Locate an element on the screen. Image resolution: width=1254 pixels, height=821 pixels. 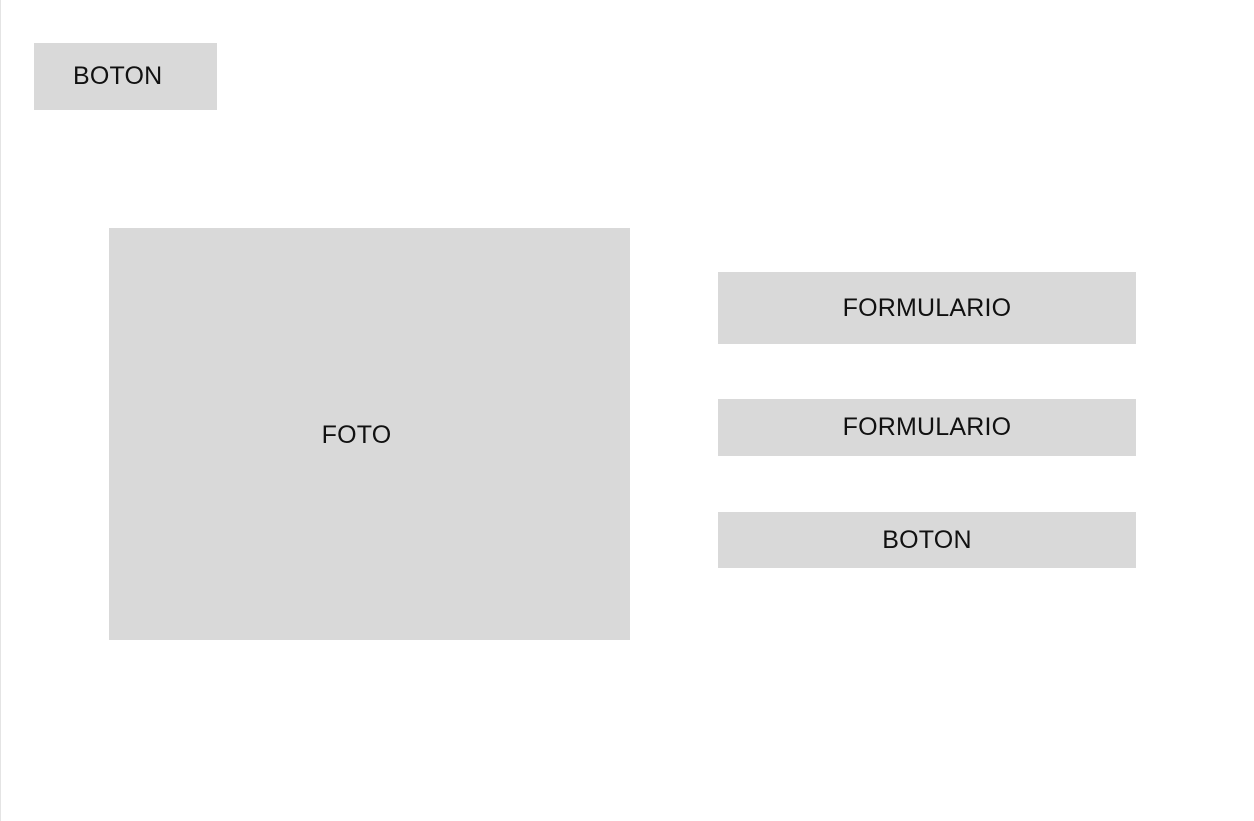
photo-label: FOTO is located at coordinates (356, 434).